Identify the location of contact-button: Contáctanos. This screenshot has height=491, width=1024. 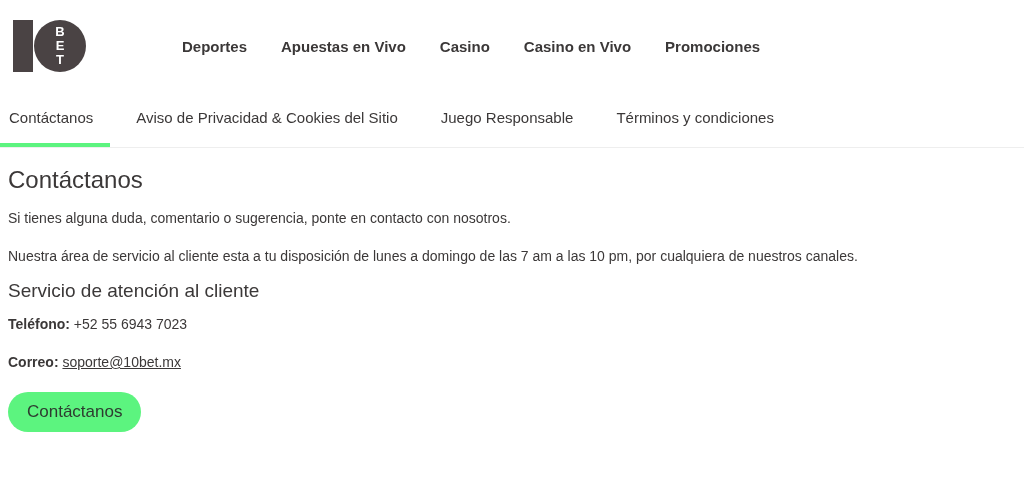
(75, 412).